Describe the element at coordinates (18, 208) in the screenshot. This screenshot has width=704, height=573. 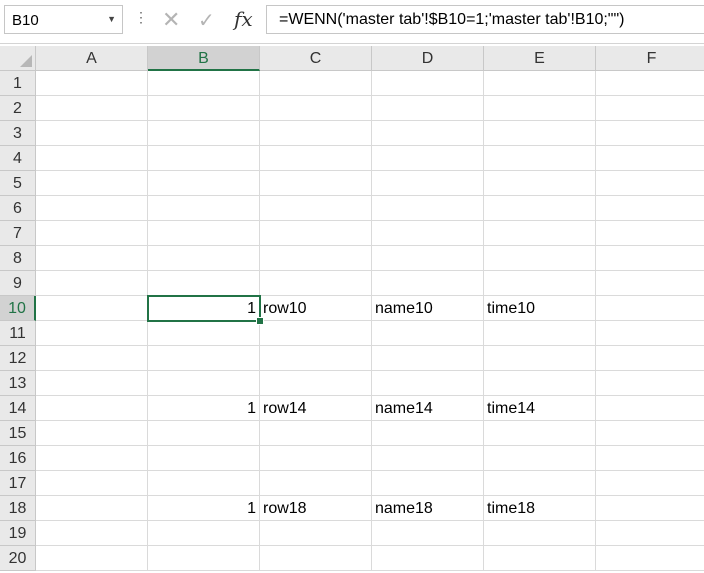
I see `row-header-6: 6` at that location.